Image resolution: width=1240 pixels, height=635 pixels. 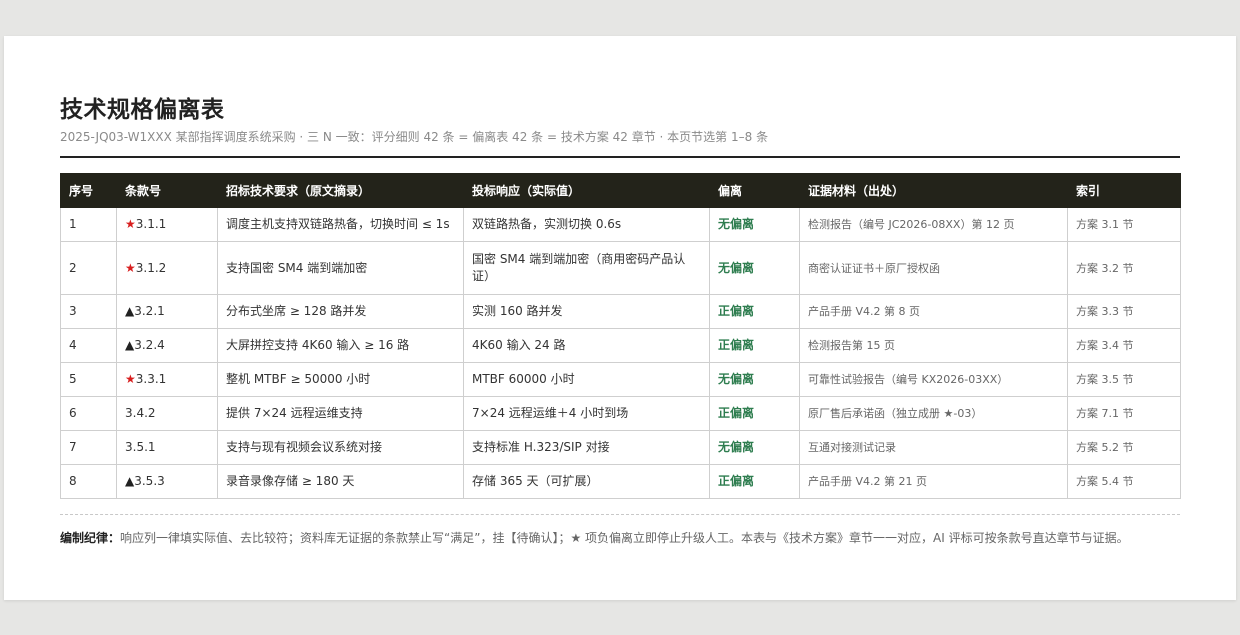 I want to click on cell-clause: ★3.1.1, so click(x=167, y=224).